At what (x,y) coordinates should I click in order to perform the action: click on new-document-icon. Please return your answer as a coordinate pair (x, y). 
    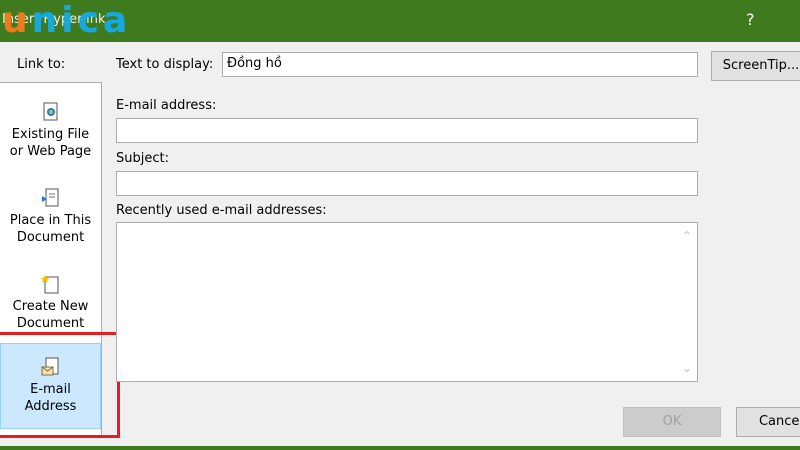
    Looking at the image, I should click on (49, 284).